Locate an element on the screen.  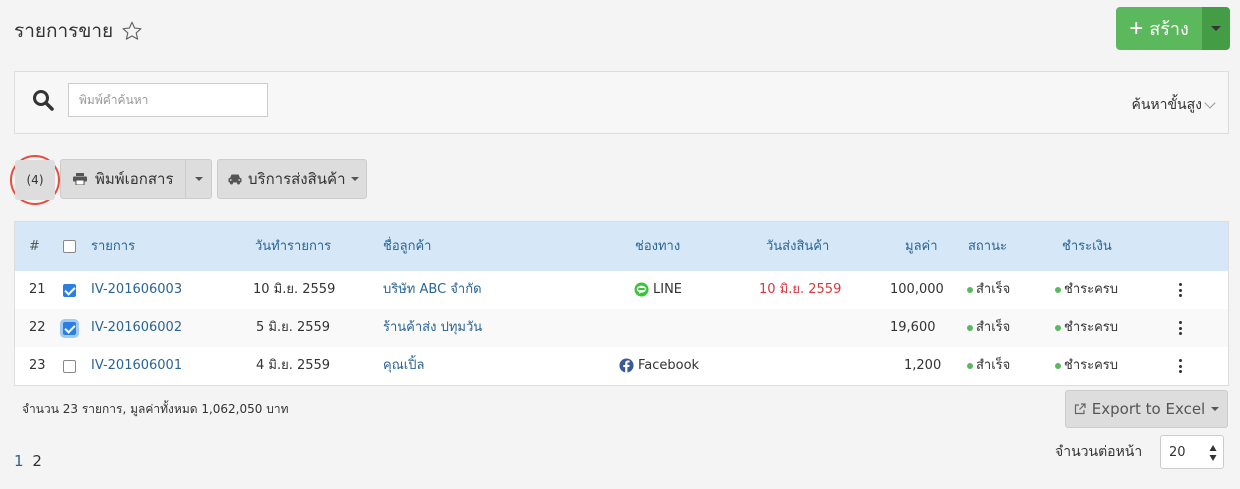
print-documents-label: พิมพ์เอกสาร is located at coordinates (134, 179).